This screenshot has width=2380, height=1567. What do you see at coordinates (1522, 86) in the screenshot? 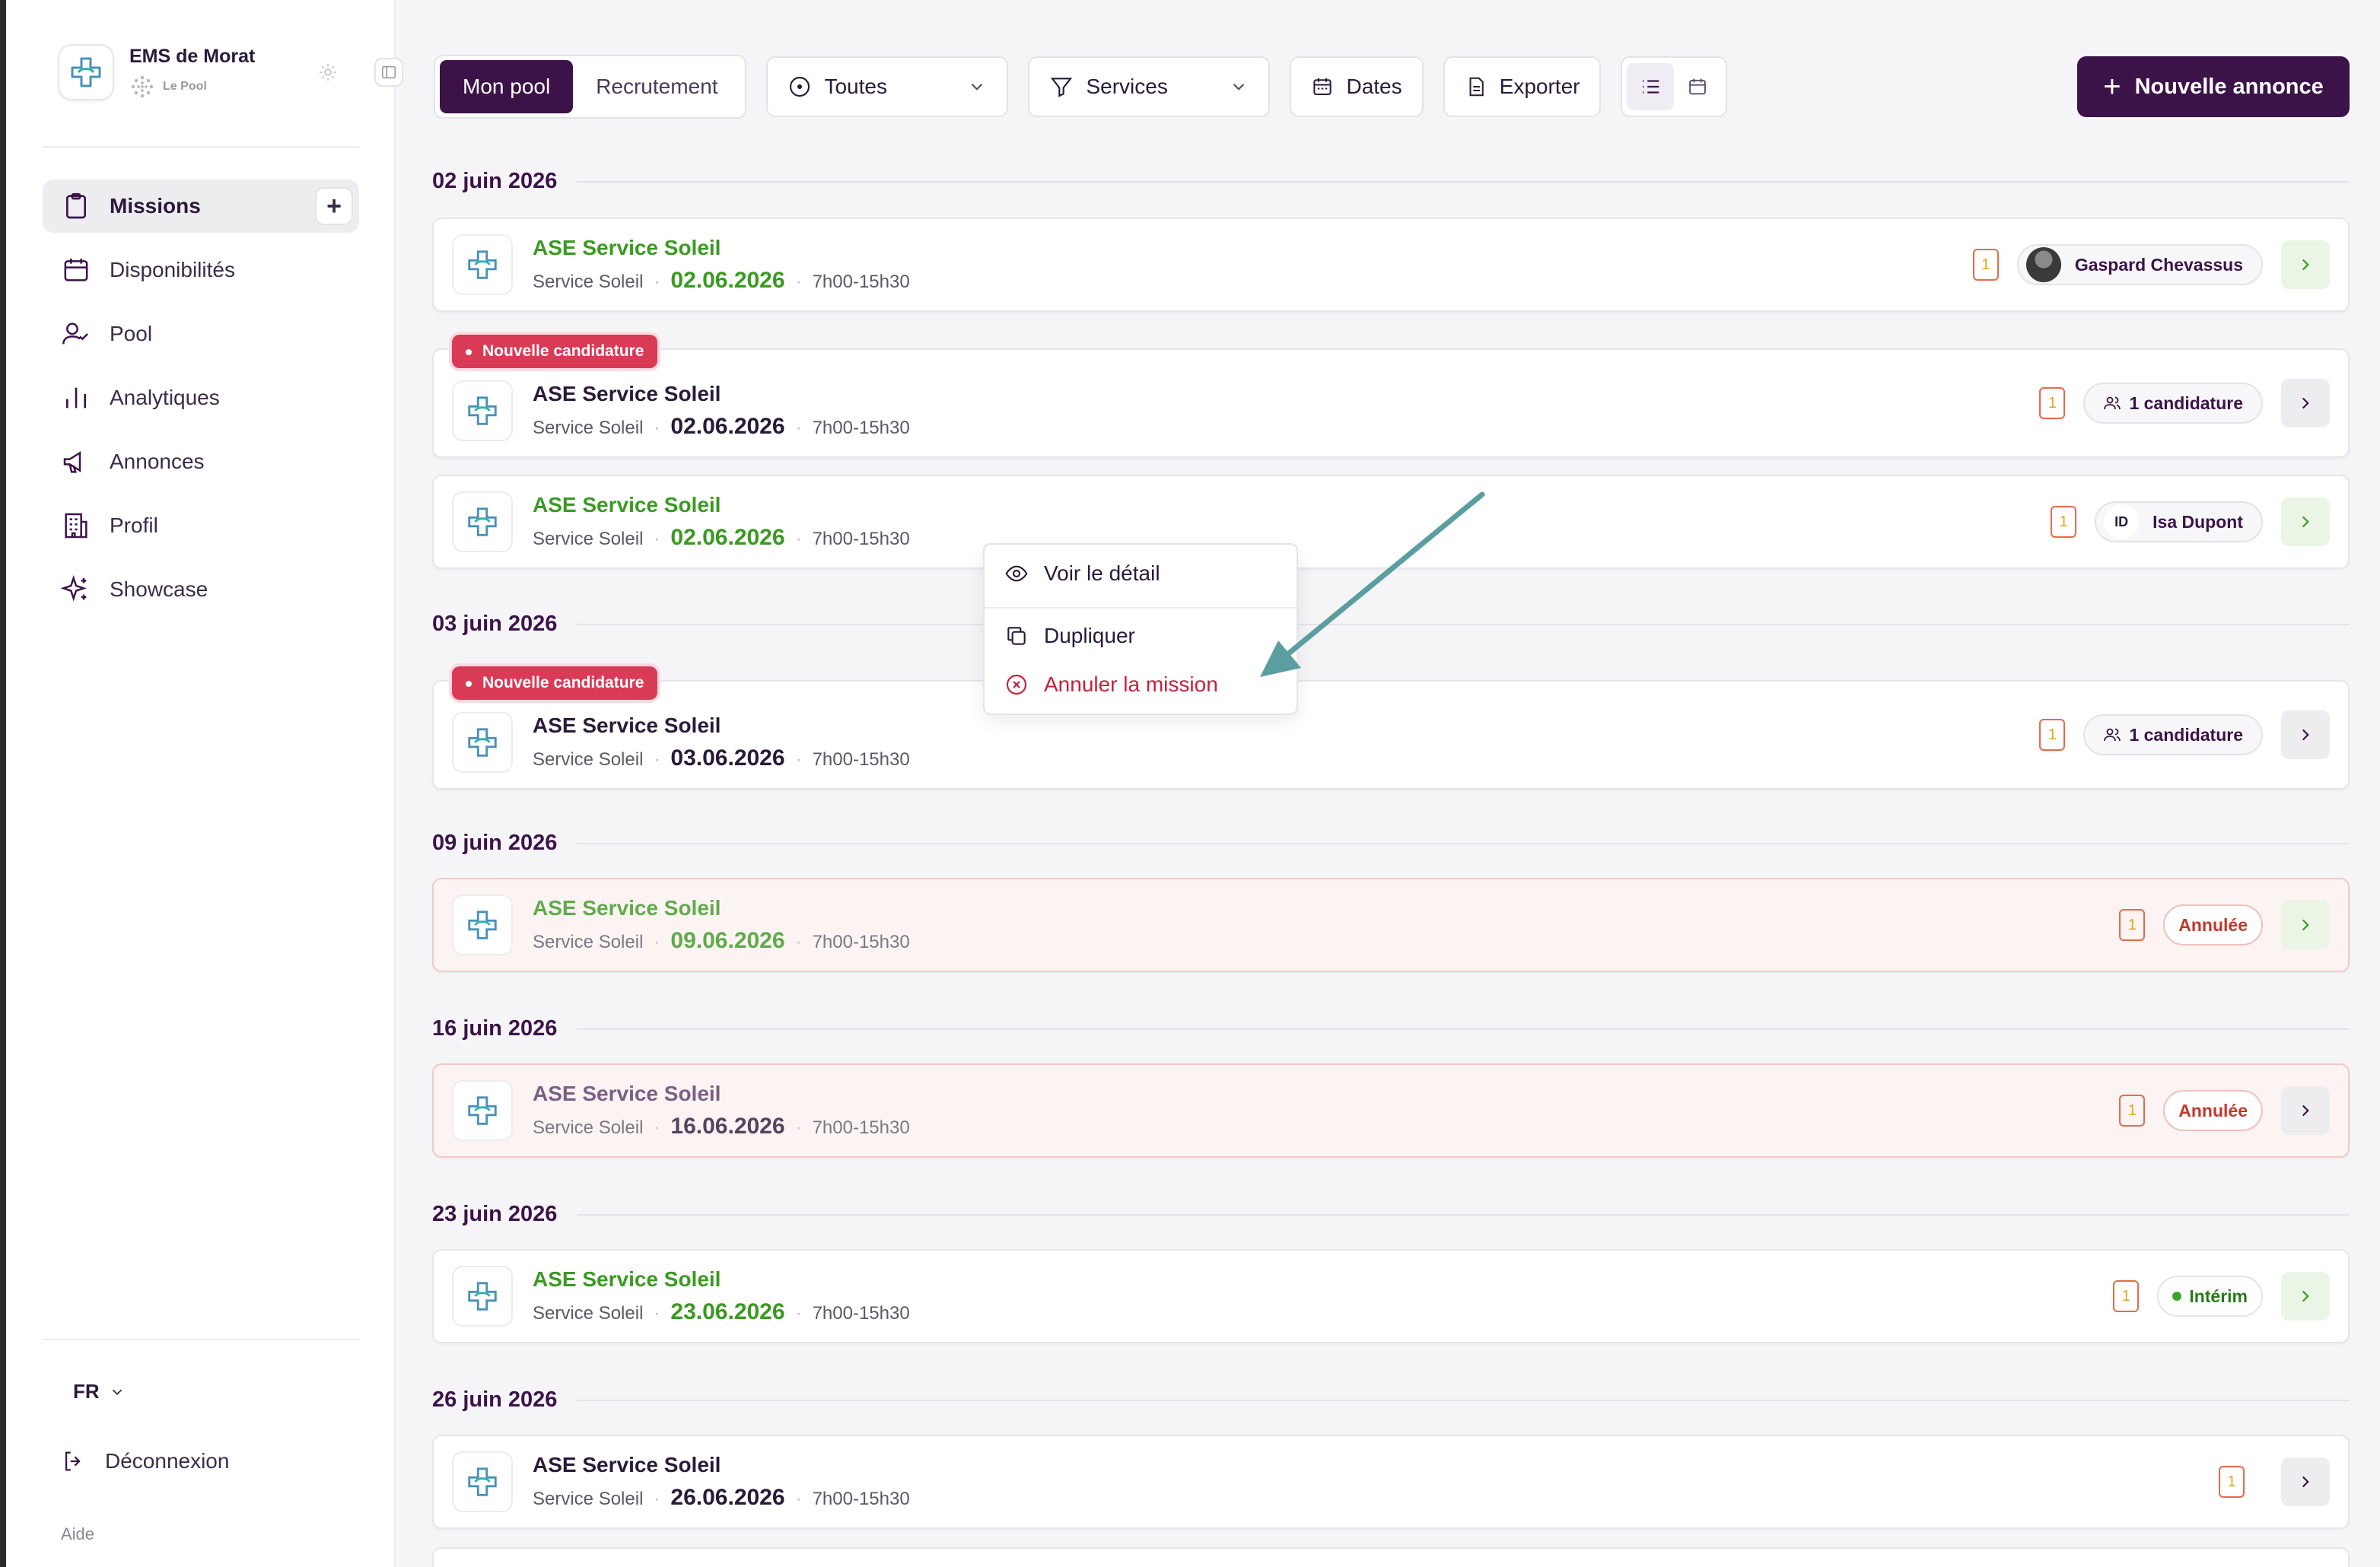
I see `export-button: Exporter` at bounding box center [1522, 86].